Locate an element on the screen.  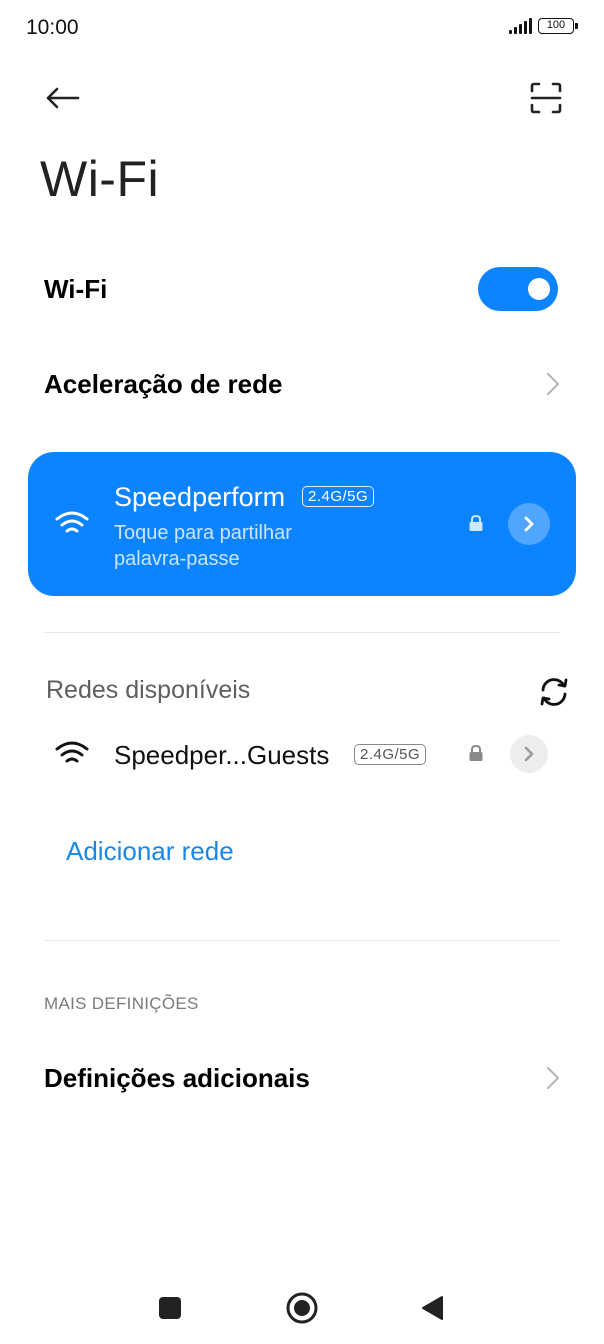
status-time: 10:00 is located at coordinates (52, 27).